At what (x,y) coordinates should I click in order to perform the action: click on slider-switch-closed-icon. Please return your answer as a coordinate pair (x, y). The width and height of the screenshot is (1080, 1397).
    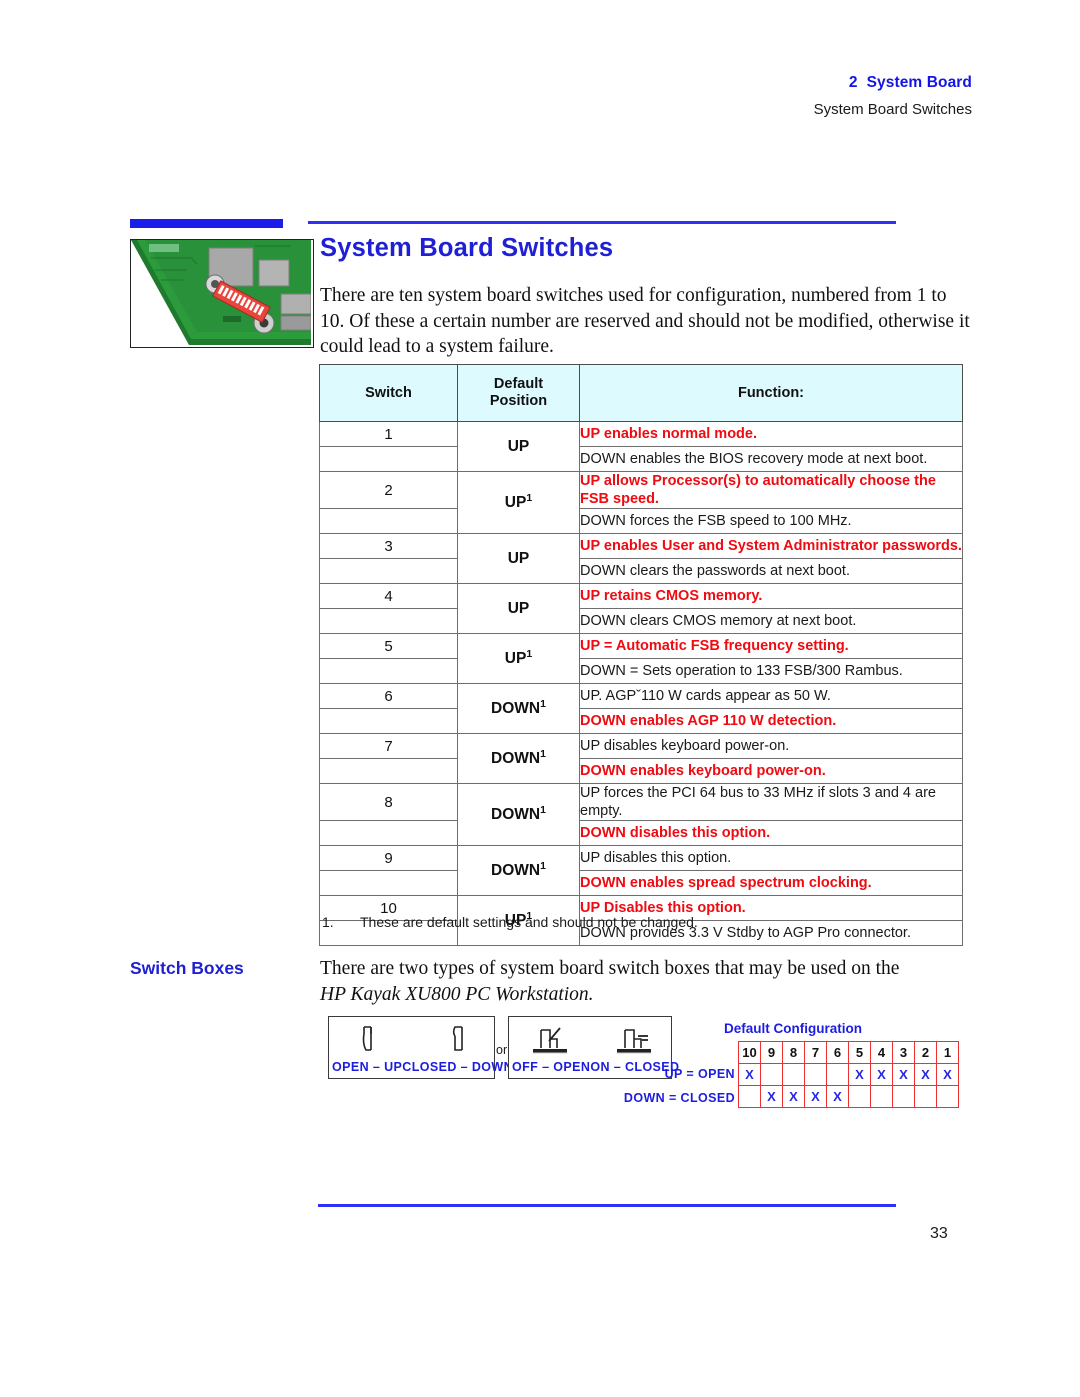
    Looking at the image, I should click on (457, 1038).